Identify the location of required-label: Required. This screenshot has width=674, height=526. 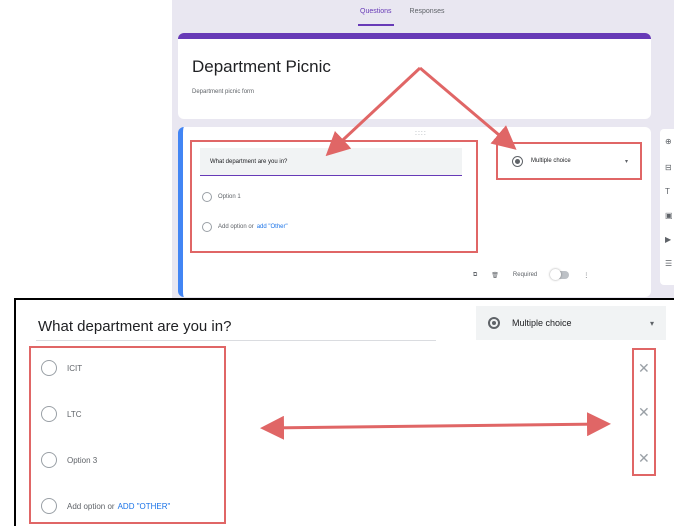
(525, 275).